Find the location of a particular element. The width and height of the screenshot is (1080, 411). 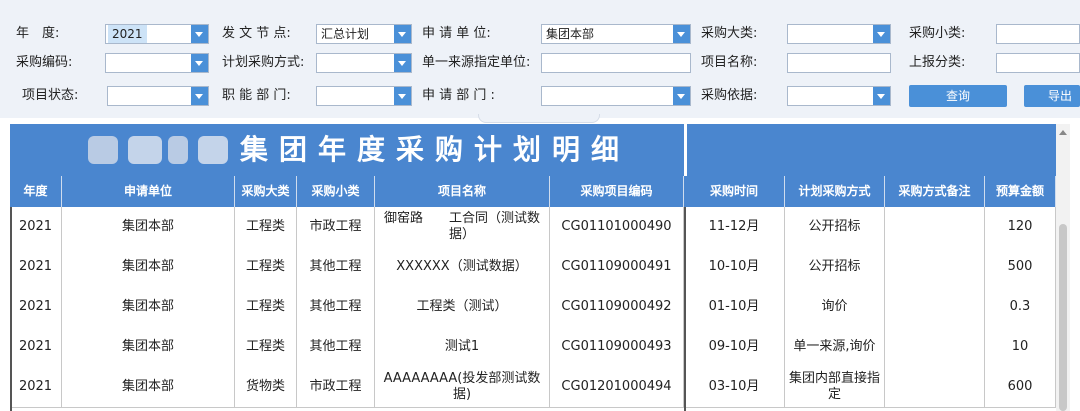

year-value: 2021 is located at coordinates (127, 34).